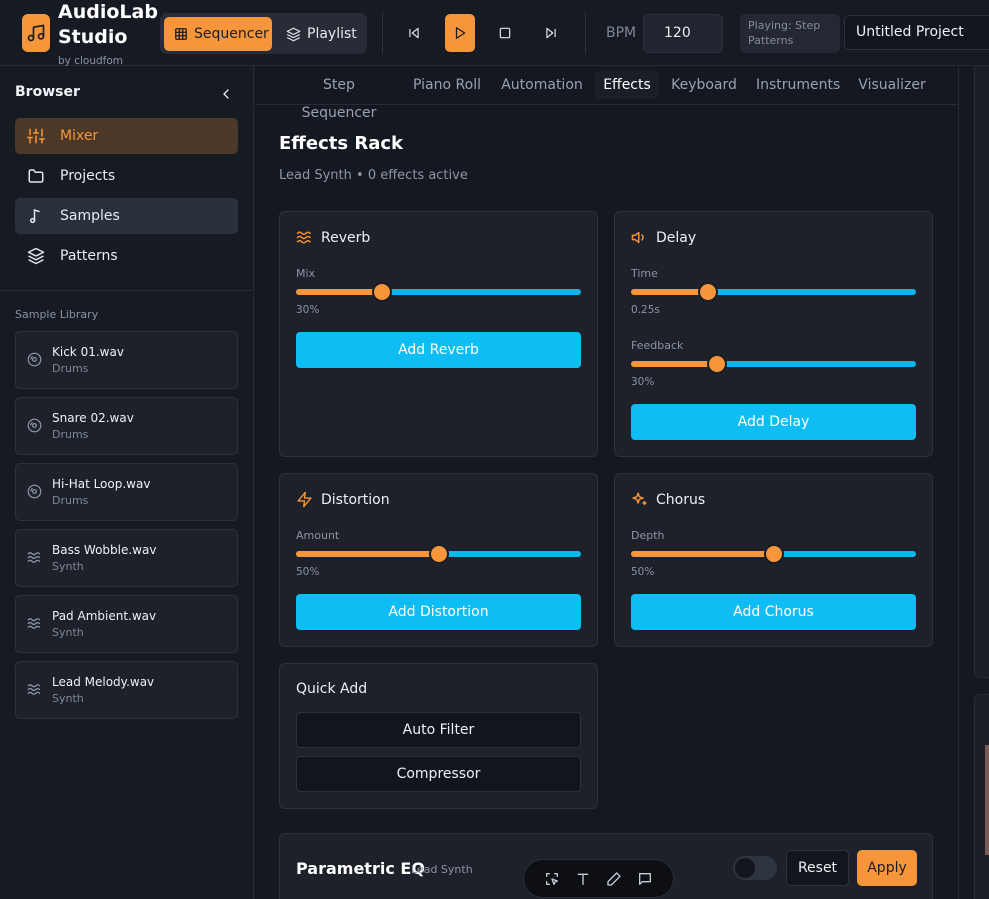 This screenshot has height=899, width=989. What do you see at coordinates (583, 879) in the screenshot?
I see `text-icon` at bounding box center [583, 879].